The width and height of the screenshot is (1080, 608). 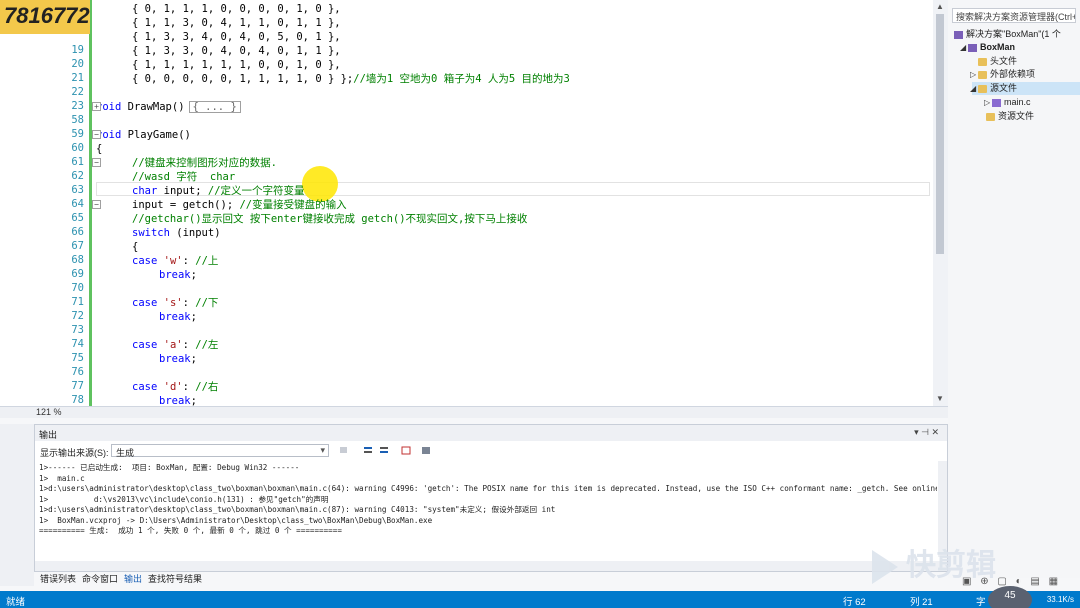 I want to click on output-title: 输出, so click(x=48, y=435).